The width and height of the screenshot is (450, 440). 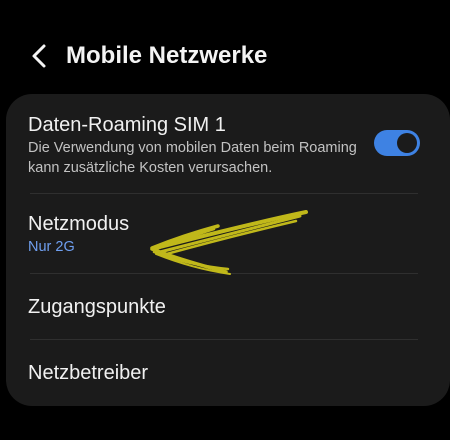 I want to click on data-roaming-title: Daten-Roaming SIM 1, so click(x=127, y=125).